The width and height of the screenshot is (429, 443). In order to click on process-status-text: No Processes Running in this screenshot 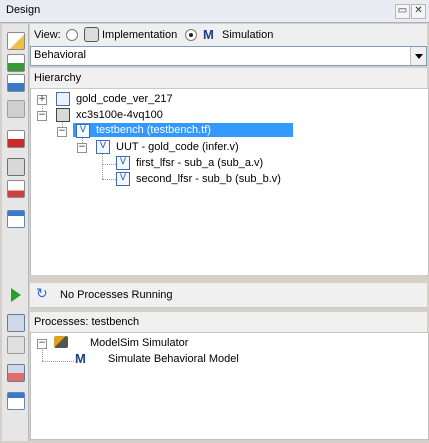, I will do `click(116, 295)`.